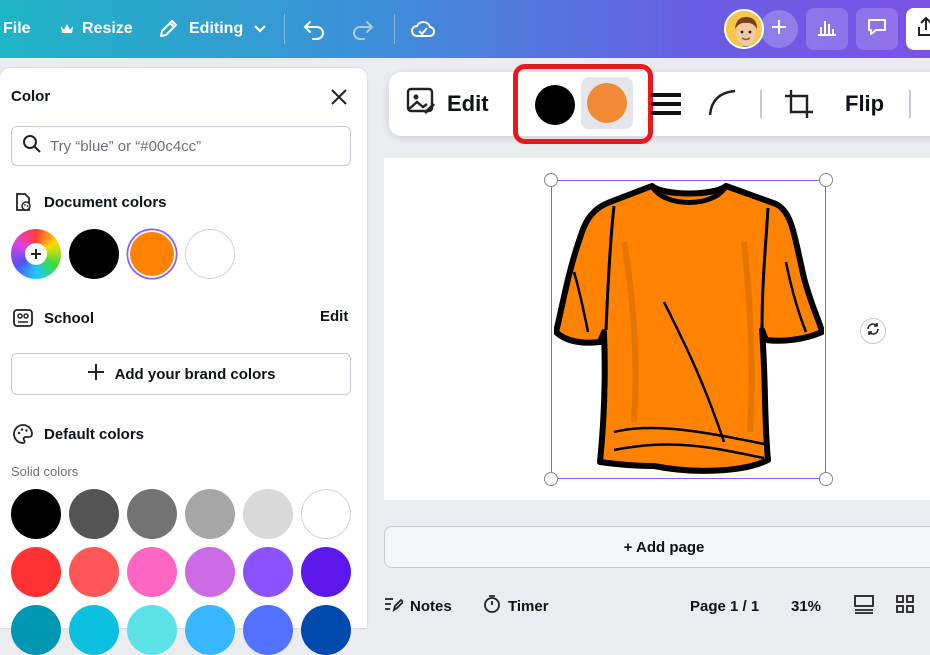 The image size is (930, 655). What do you see at coordinates (168, 29) in the screenshot?
I see `pencil-icon` at bounding box center [168, 29].